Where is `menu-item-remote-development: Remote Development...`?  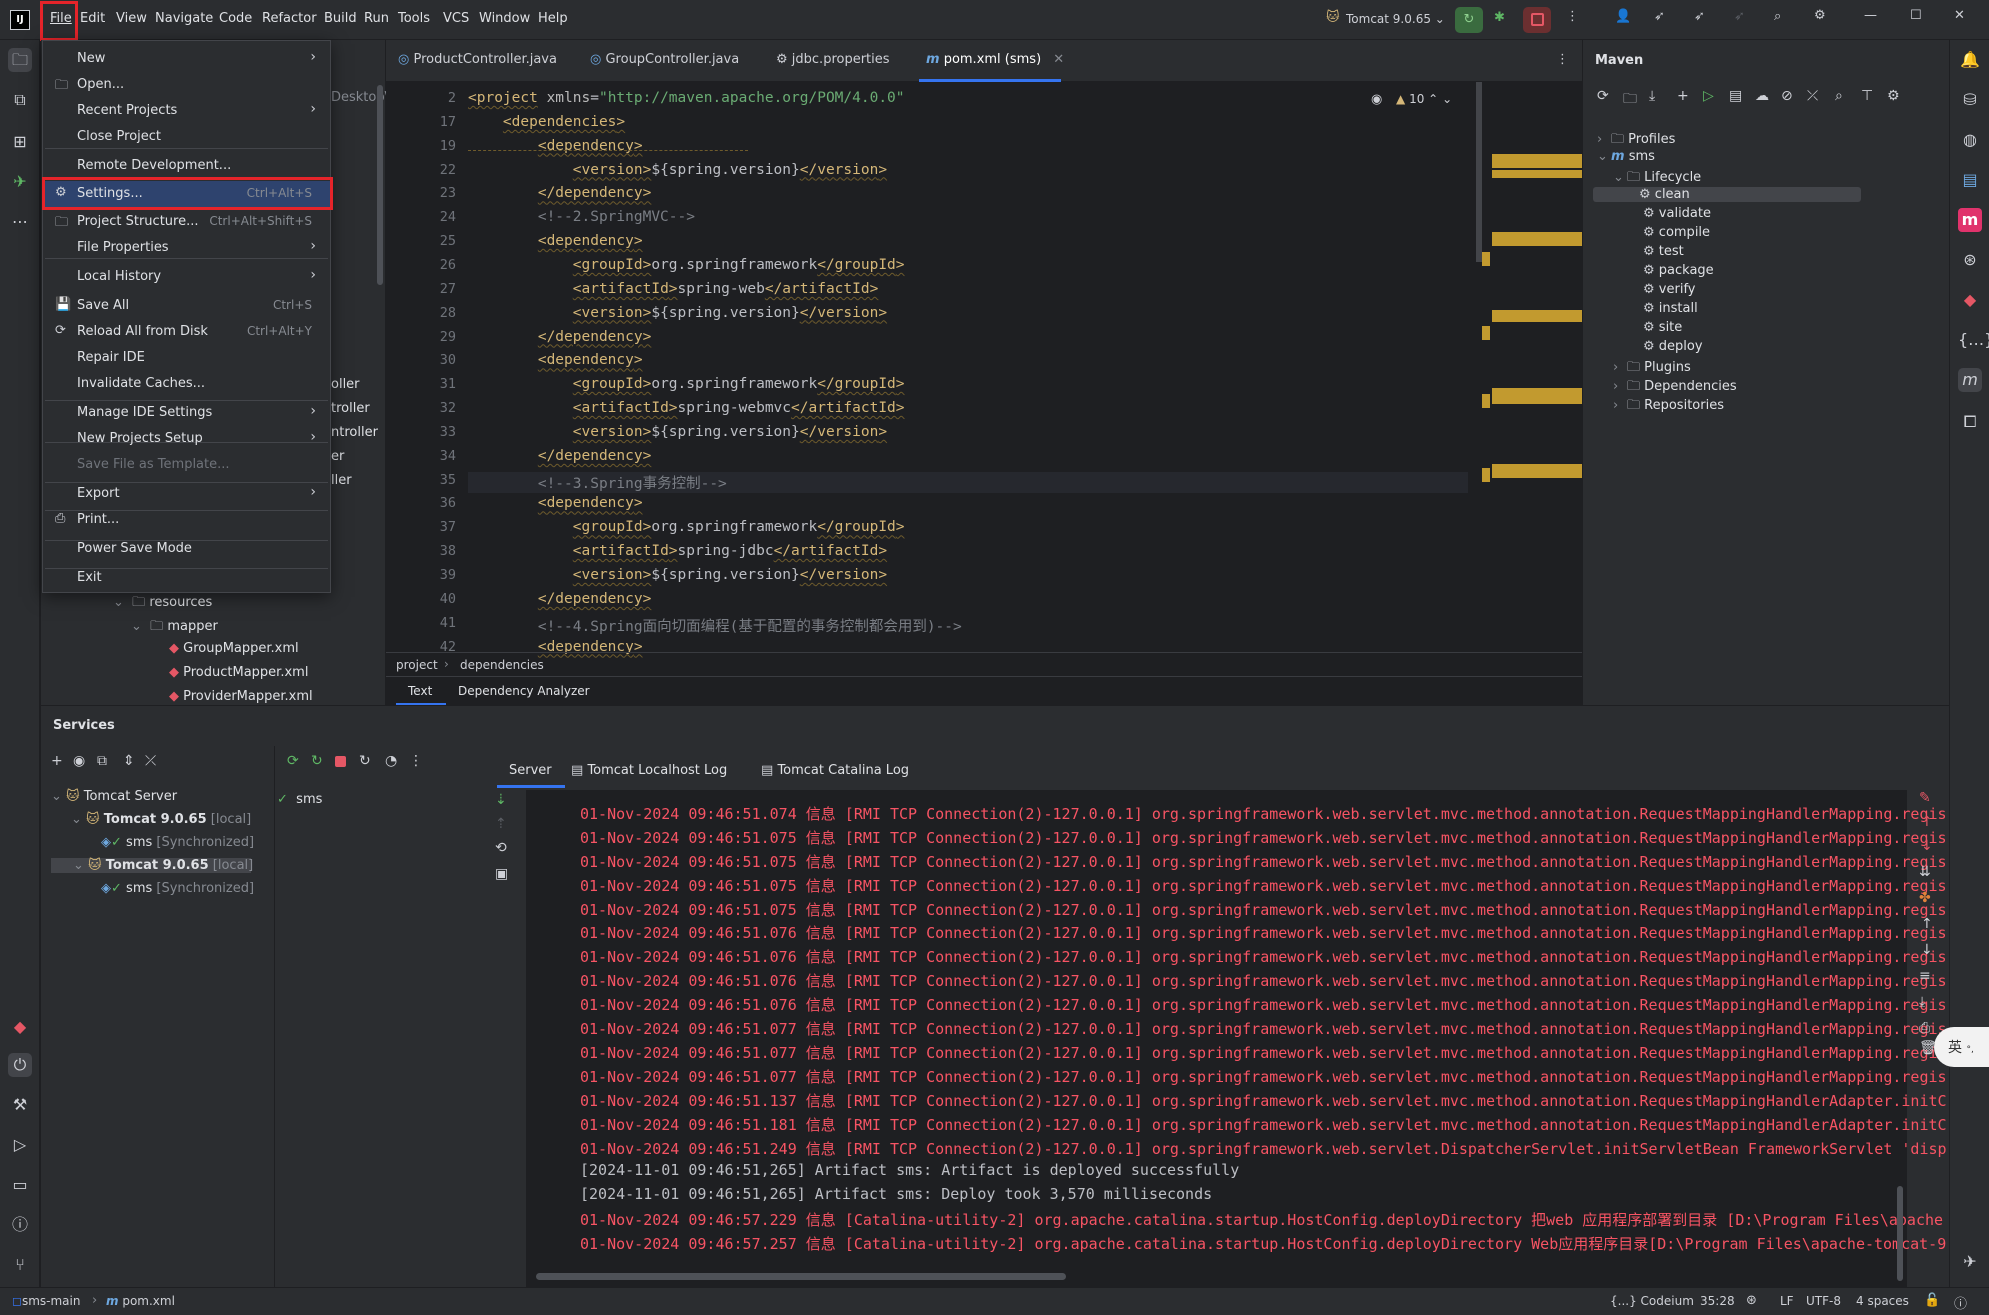 menu-item-remote-development: Remote Development... is located at coordinates (186, 166).